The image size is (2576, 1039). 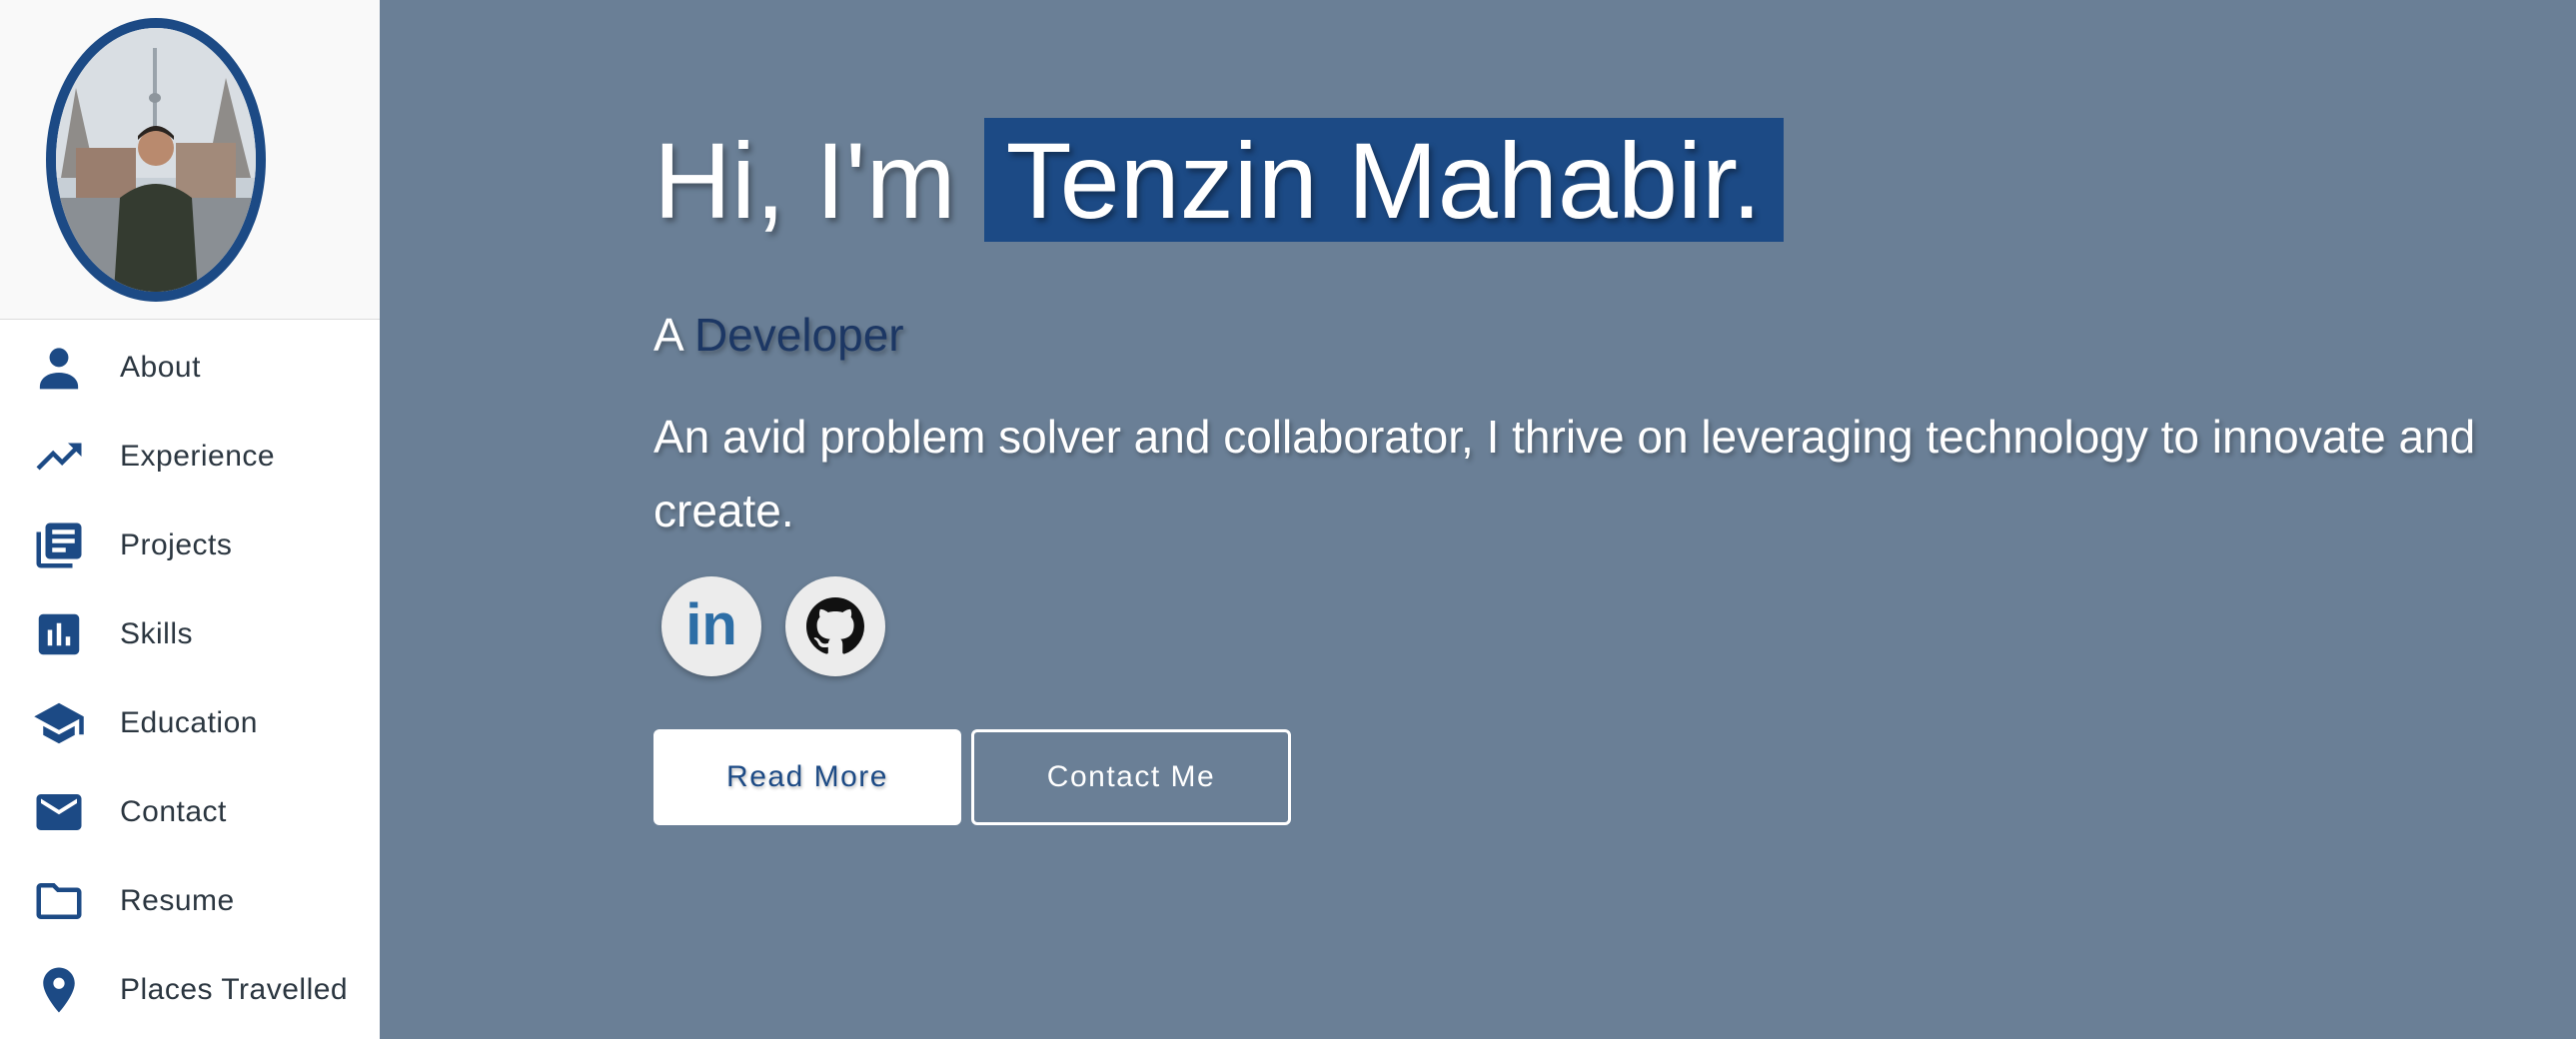 I want to click on role-prefix: A, so click(x=667, y=335).